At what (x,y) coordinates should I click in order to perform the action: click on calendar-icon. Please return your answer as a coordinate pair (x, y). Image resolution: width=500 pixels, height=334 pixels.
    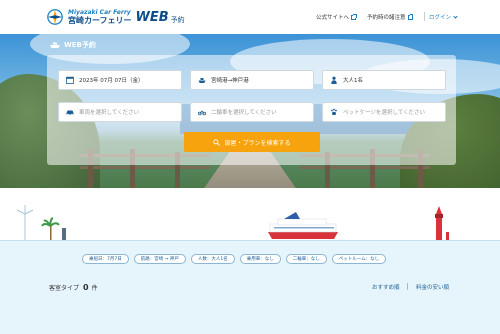
    Looking at the image, I should click on (70, 80).